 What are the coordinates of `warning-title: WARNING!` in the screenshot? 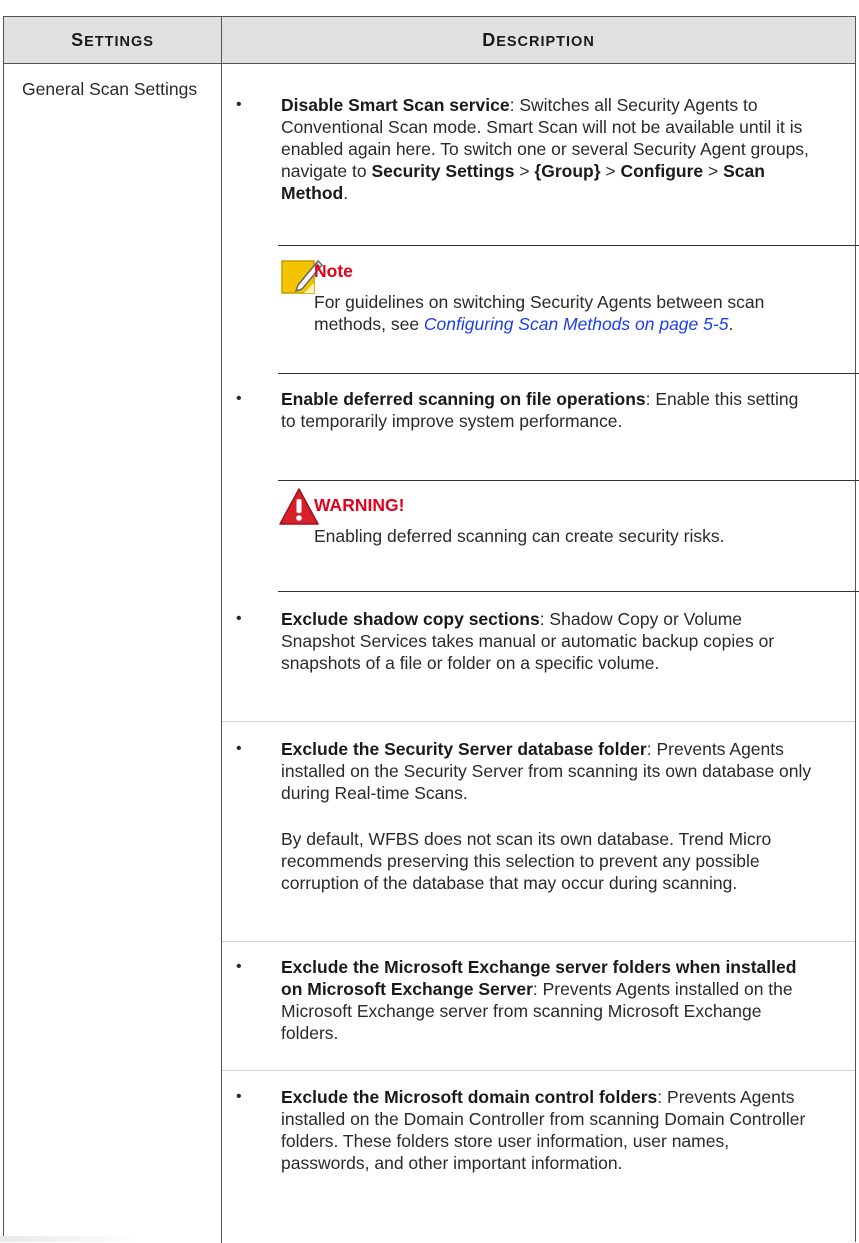 It's located at (359, 505).